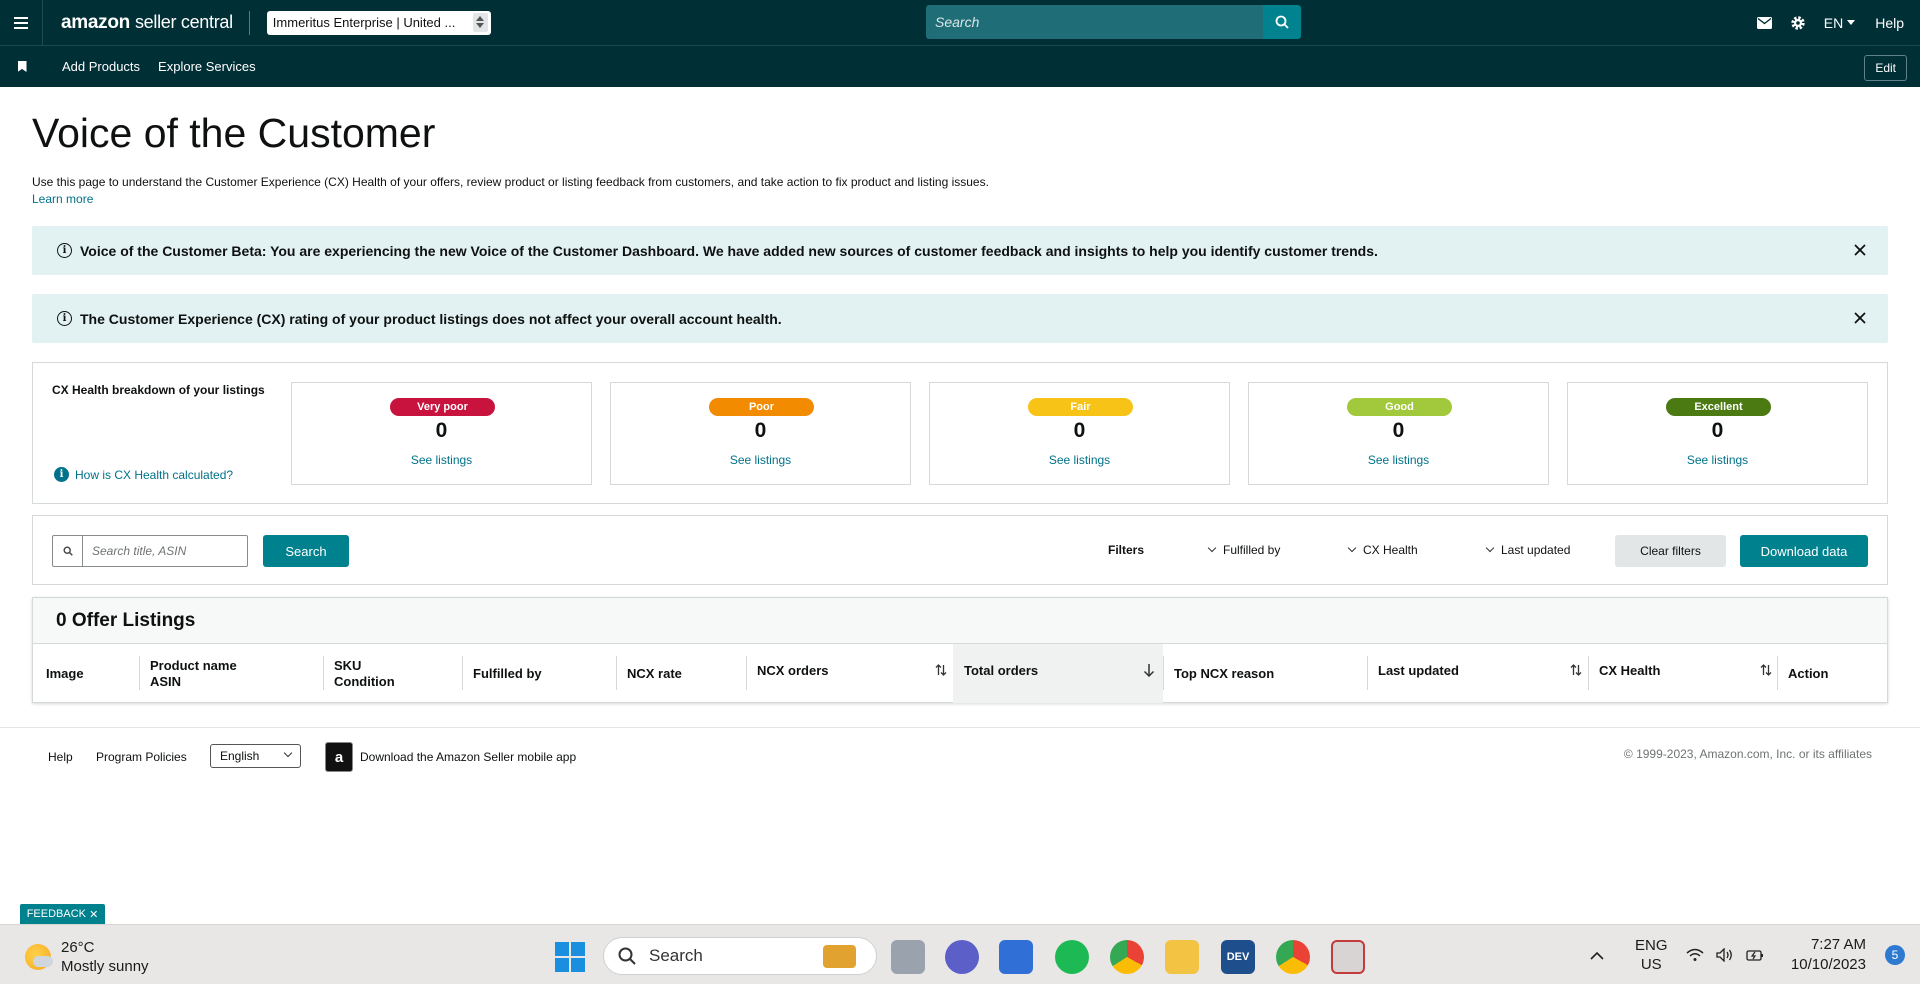 The image size is (1920, 984). Describe the element at coordinates (1265, 673) in the screenshot. I see `column-top-ncx-reason: Top NCX reason` at that location.